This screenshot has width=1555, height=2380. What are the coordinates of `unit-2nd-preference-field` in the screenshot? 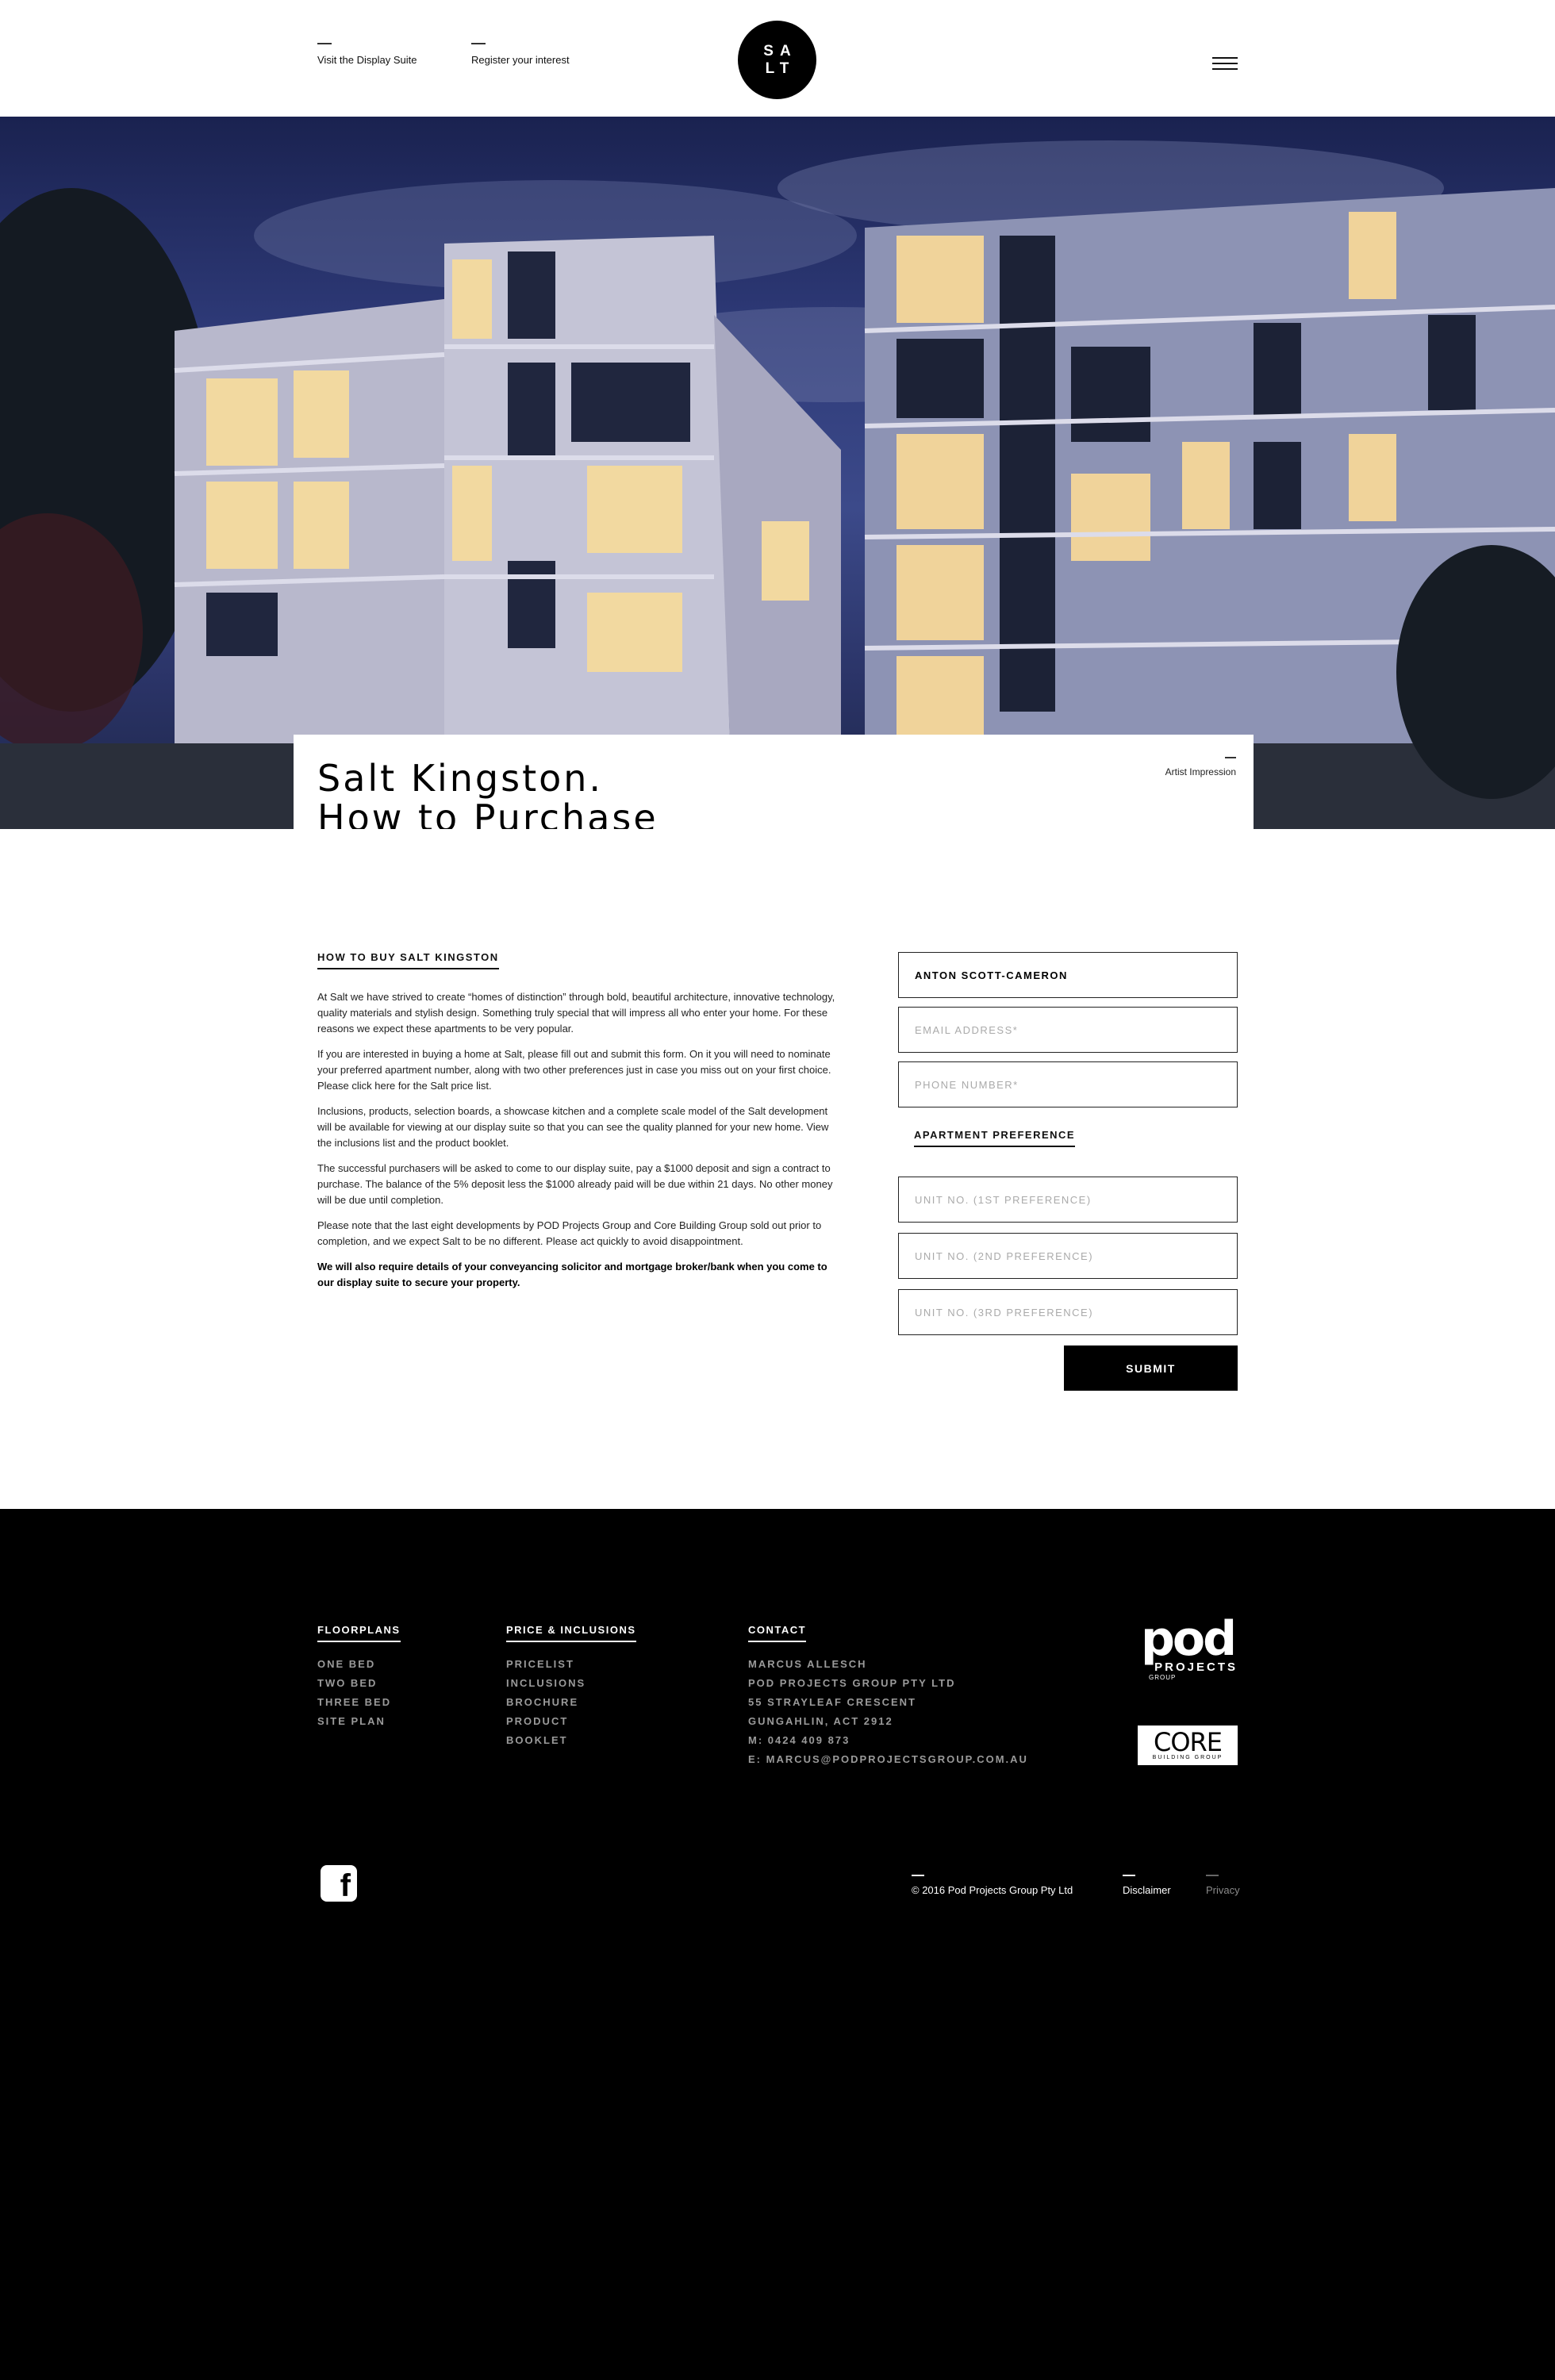 It's located at (1068, 1256).